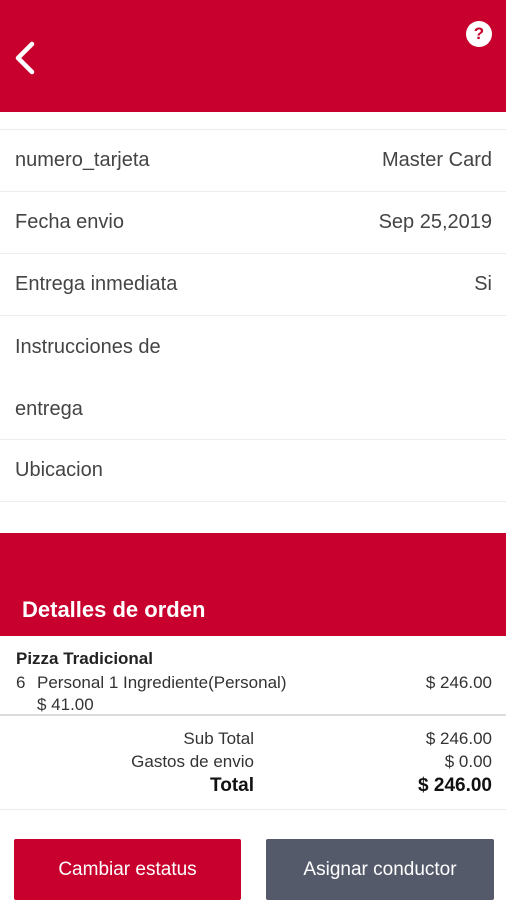 This screenshot has height=900, width=506. What do you see at coordinates (253, 223) in the screenshot?
I see `info-row-date: Fecha envio Sep 25,2019` at bounding box center [253, 223].